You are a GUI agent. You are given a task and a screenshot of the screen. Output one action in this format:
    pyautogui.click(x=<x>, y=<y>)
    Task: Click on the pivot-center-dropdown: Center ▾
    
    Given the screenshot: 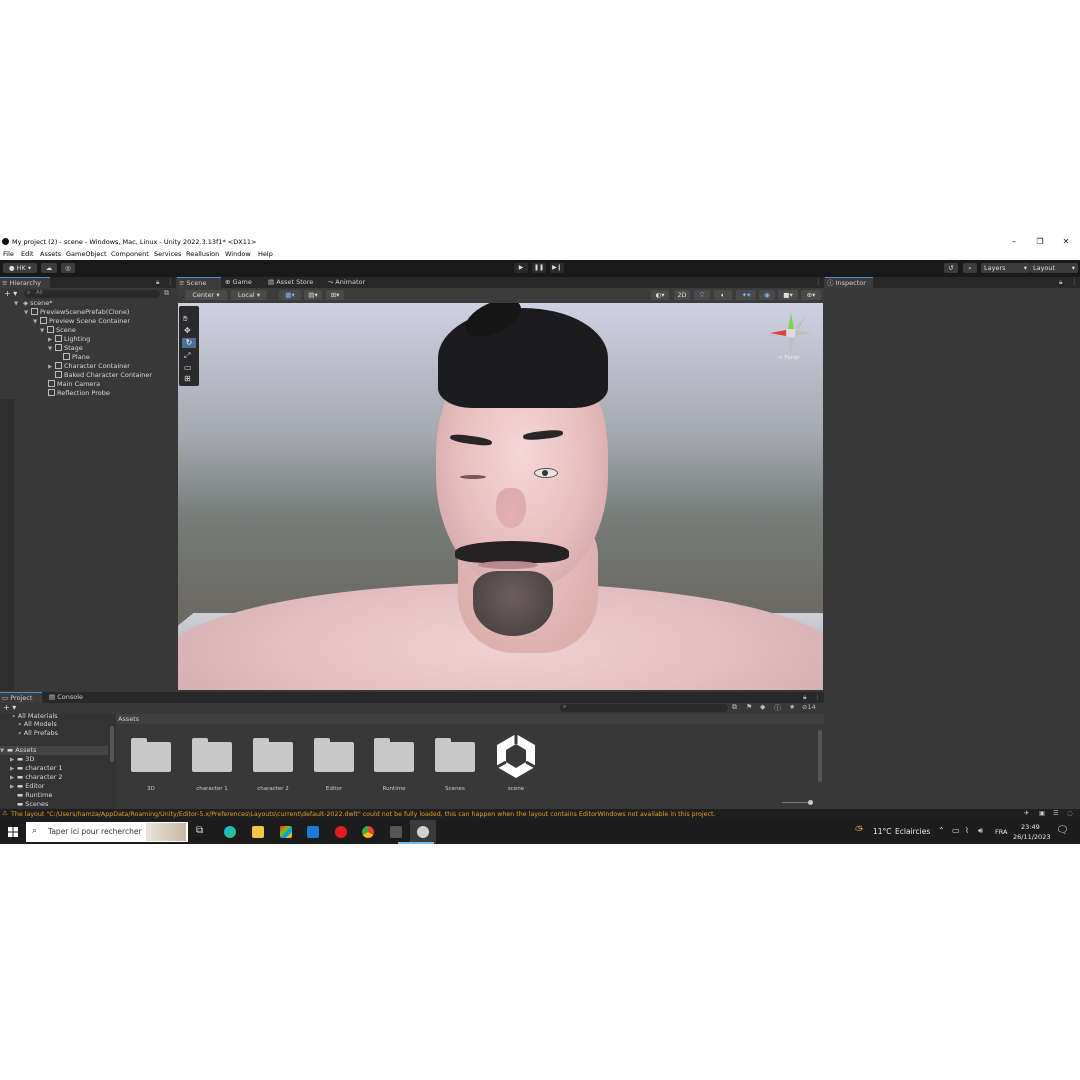 What is the action you would take?
    pyautogui.click(x=206, y=295)
    